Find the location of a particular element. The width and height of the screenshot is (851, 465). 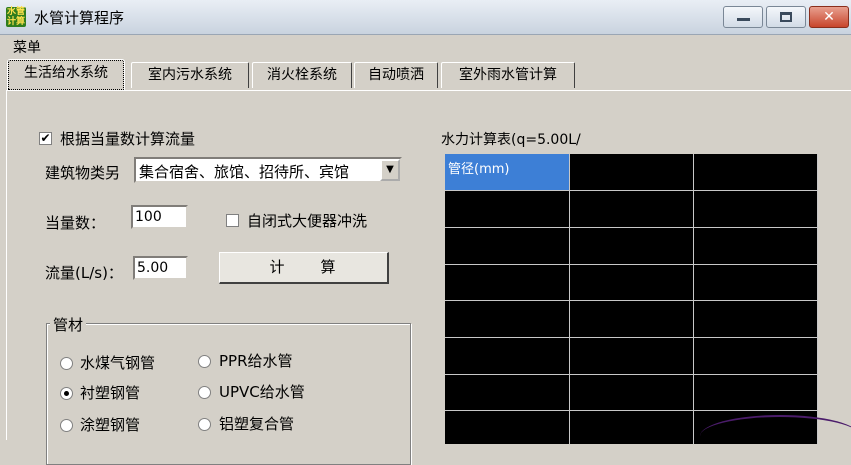

radio-lined-steel-label: 衬塑钢管 is located at coordinates (110, 393).